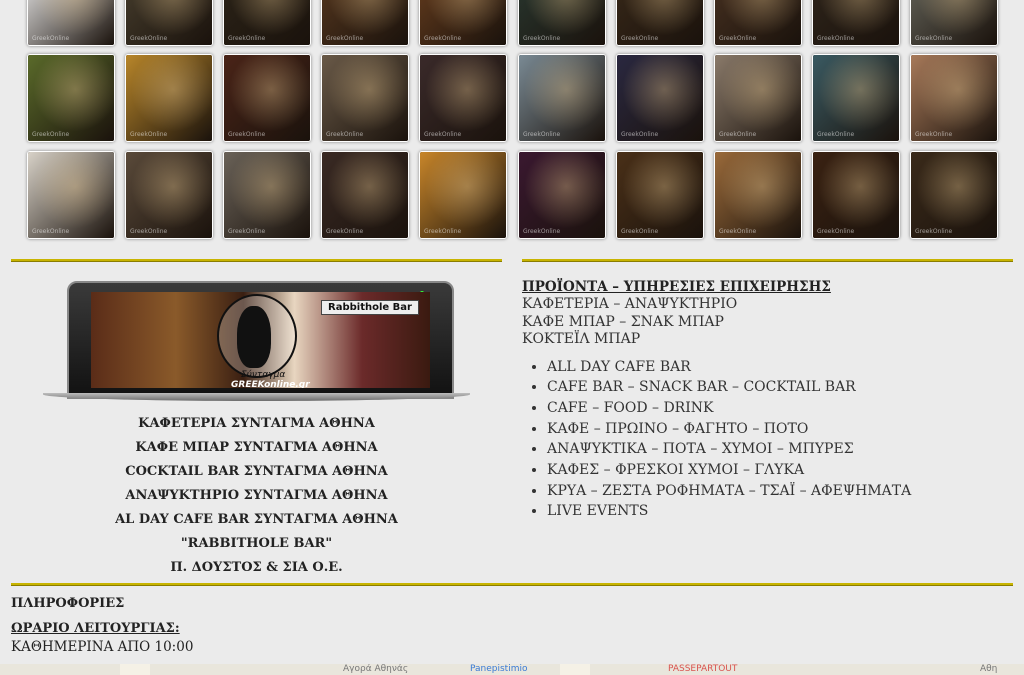 The width and height of the screenshot is (1024, 675). I want to click on map-label: PASSEPARTOUT, so click(703, 669).